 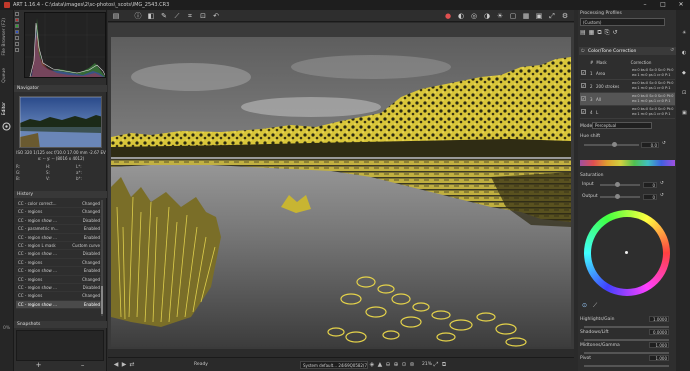 I want to click on red-channel-toggle, so click(x=17, y=20).